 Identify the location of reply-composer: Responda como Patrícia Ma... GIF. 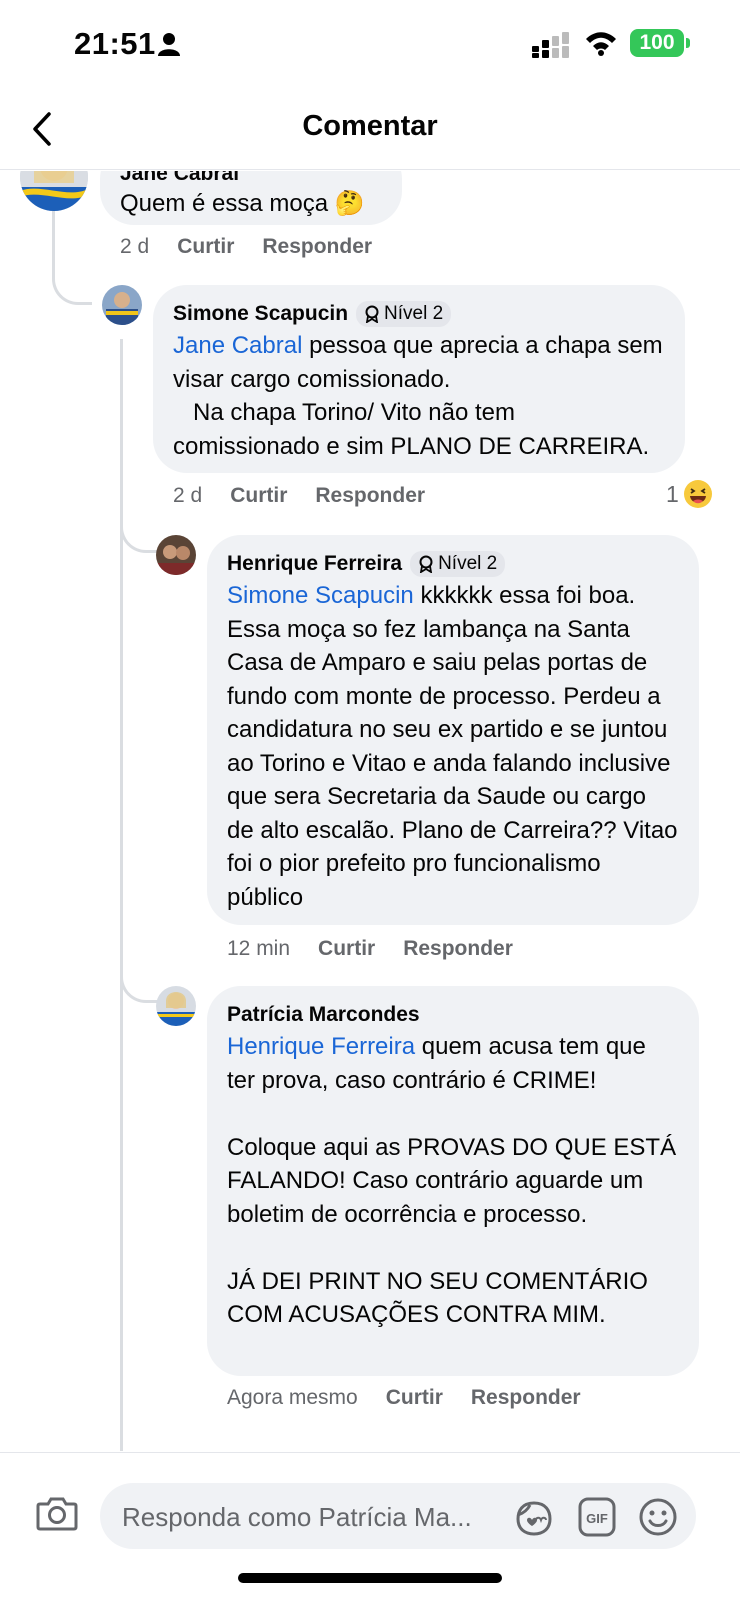
(370, 1526).